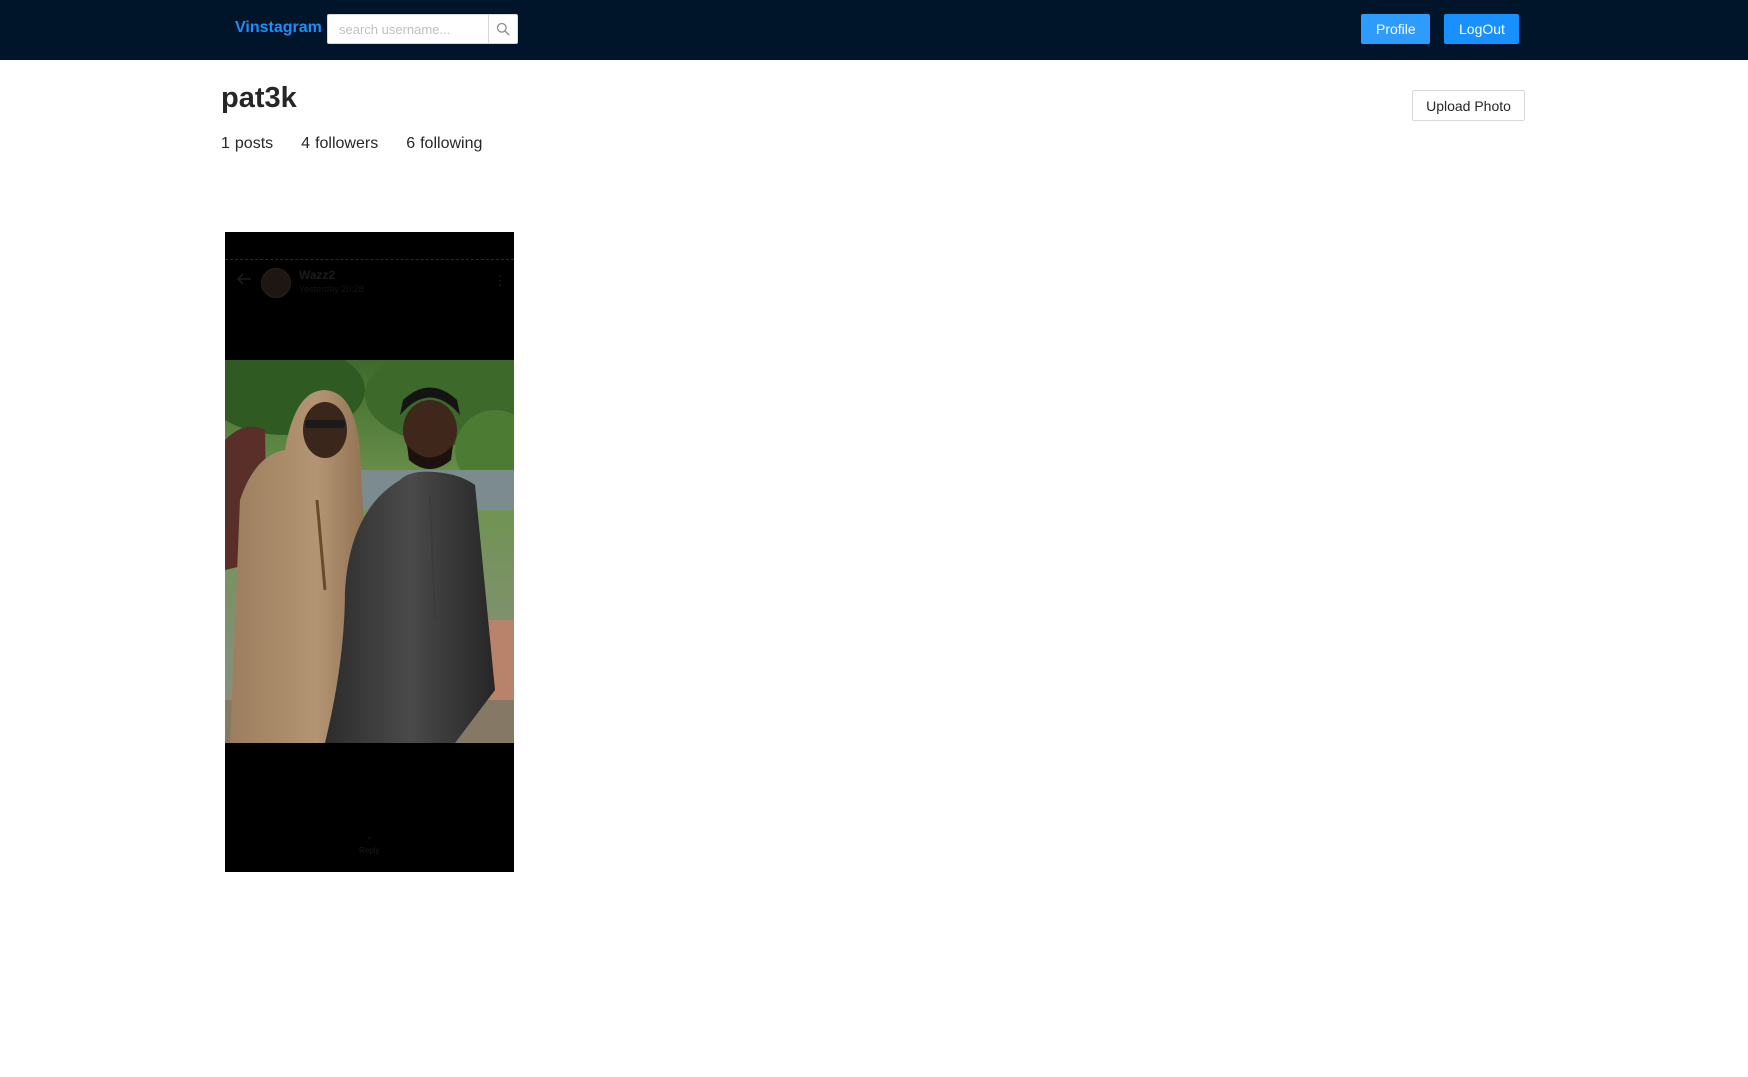  I want to click on logout-button: LogOut, so click(1481, 29).